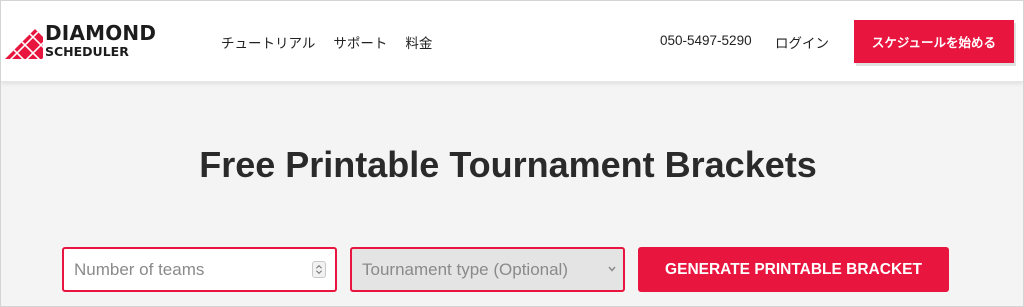 This screenshot has width=1024, height=307. Describe the element at coordinates (319, 269) in the screenshot. I see `number-spinner-icon` at that location.